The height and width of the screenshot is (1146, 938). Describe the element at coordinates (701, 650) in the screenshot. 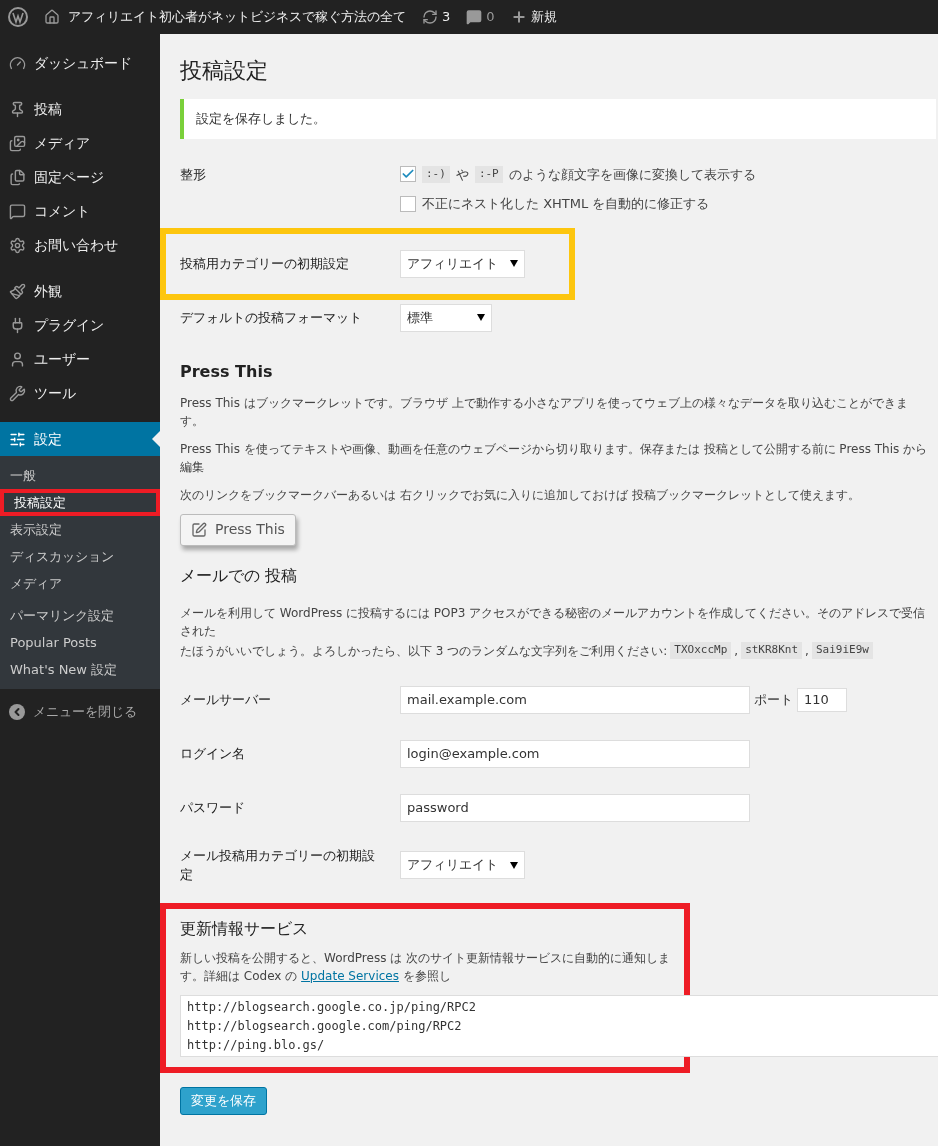

I see `code-snippet: TXOxccMp` at that location.